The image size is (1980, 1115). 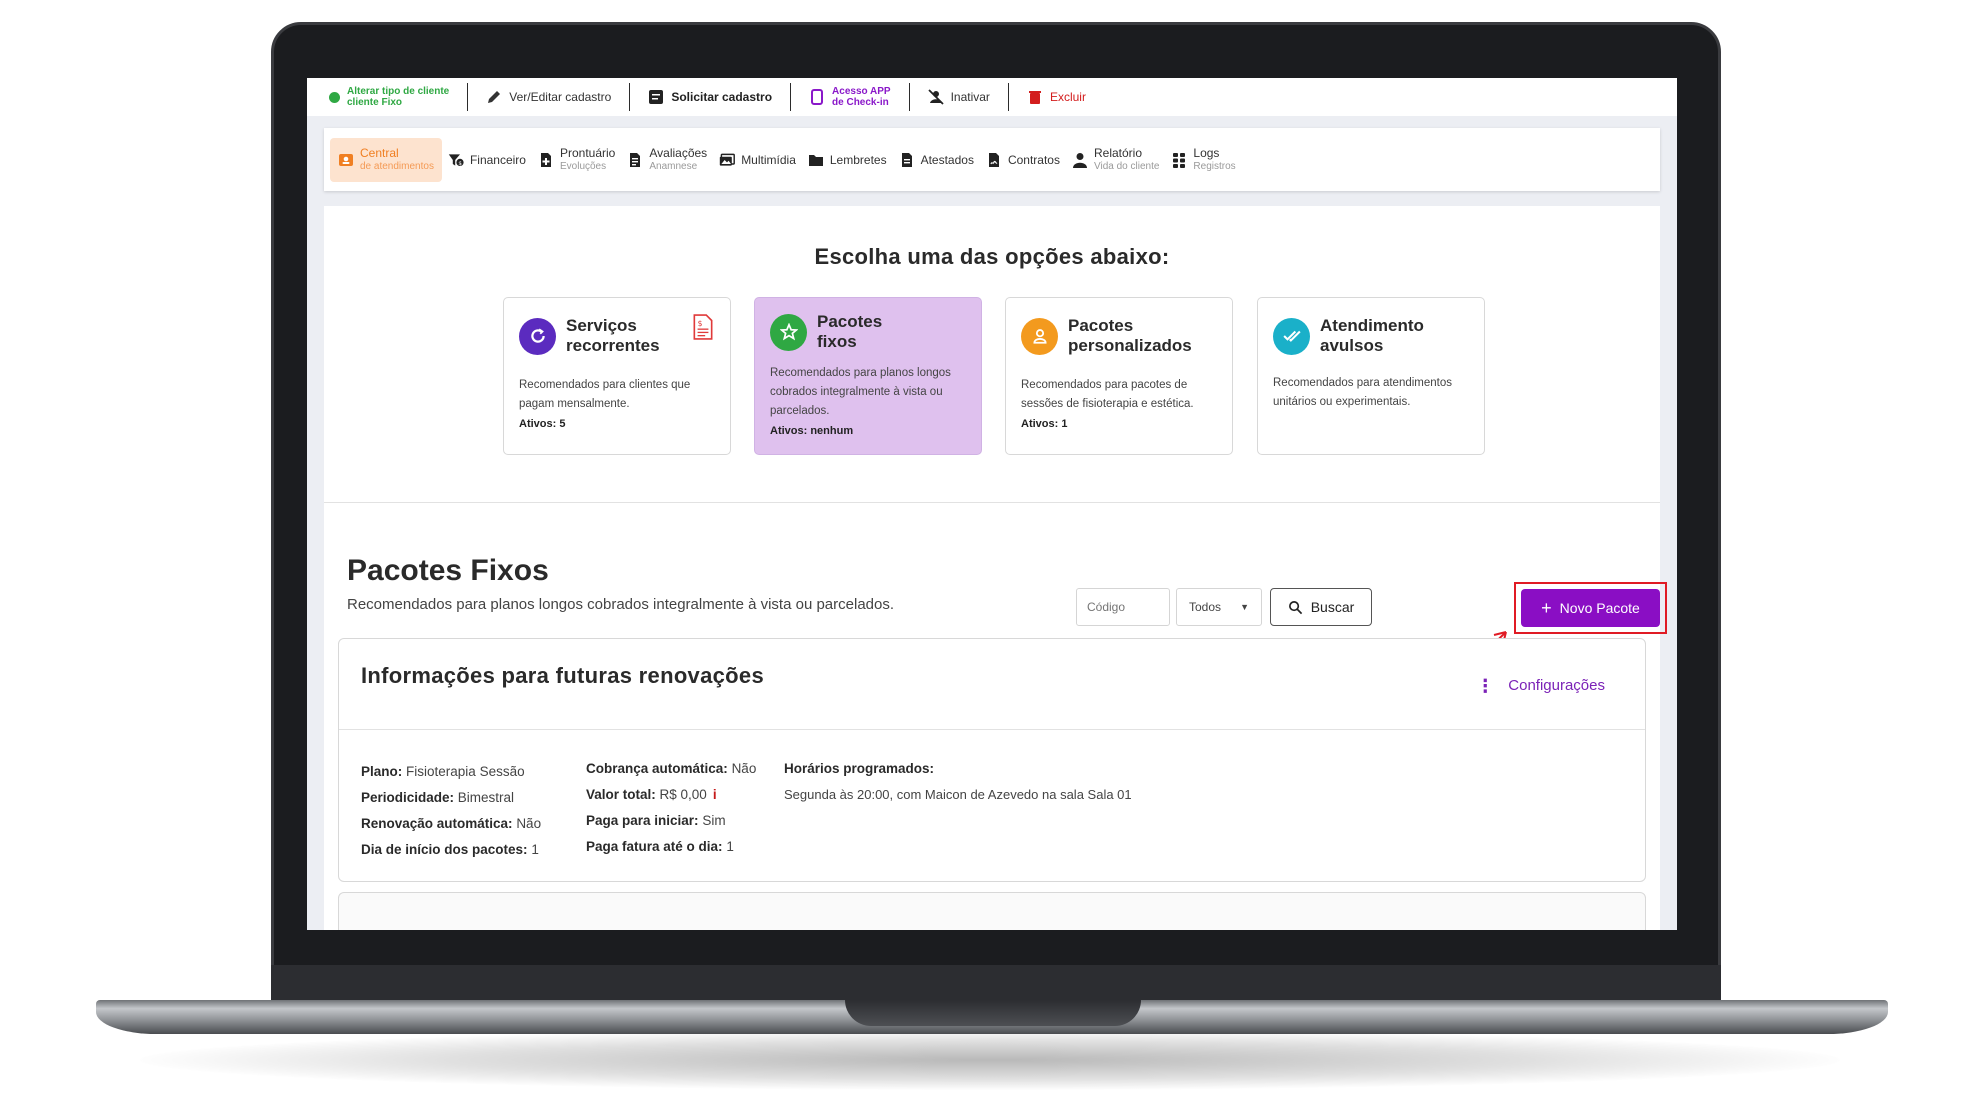 What do you see at coordinates (656, 97) in the screenshot?
I see `form-icon` at bounding box center [656, 97].